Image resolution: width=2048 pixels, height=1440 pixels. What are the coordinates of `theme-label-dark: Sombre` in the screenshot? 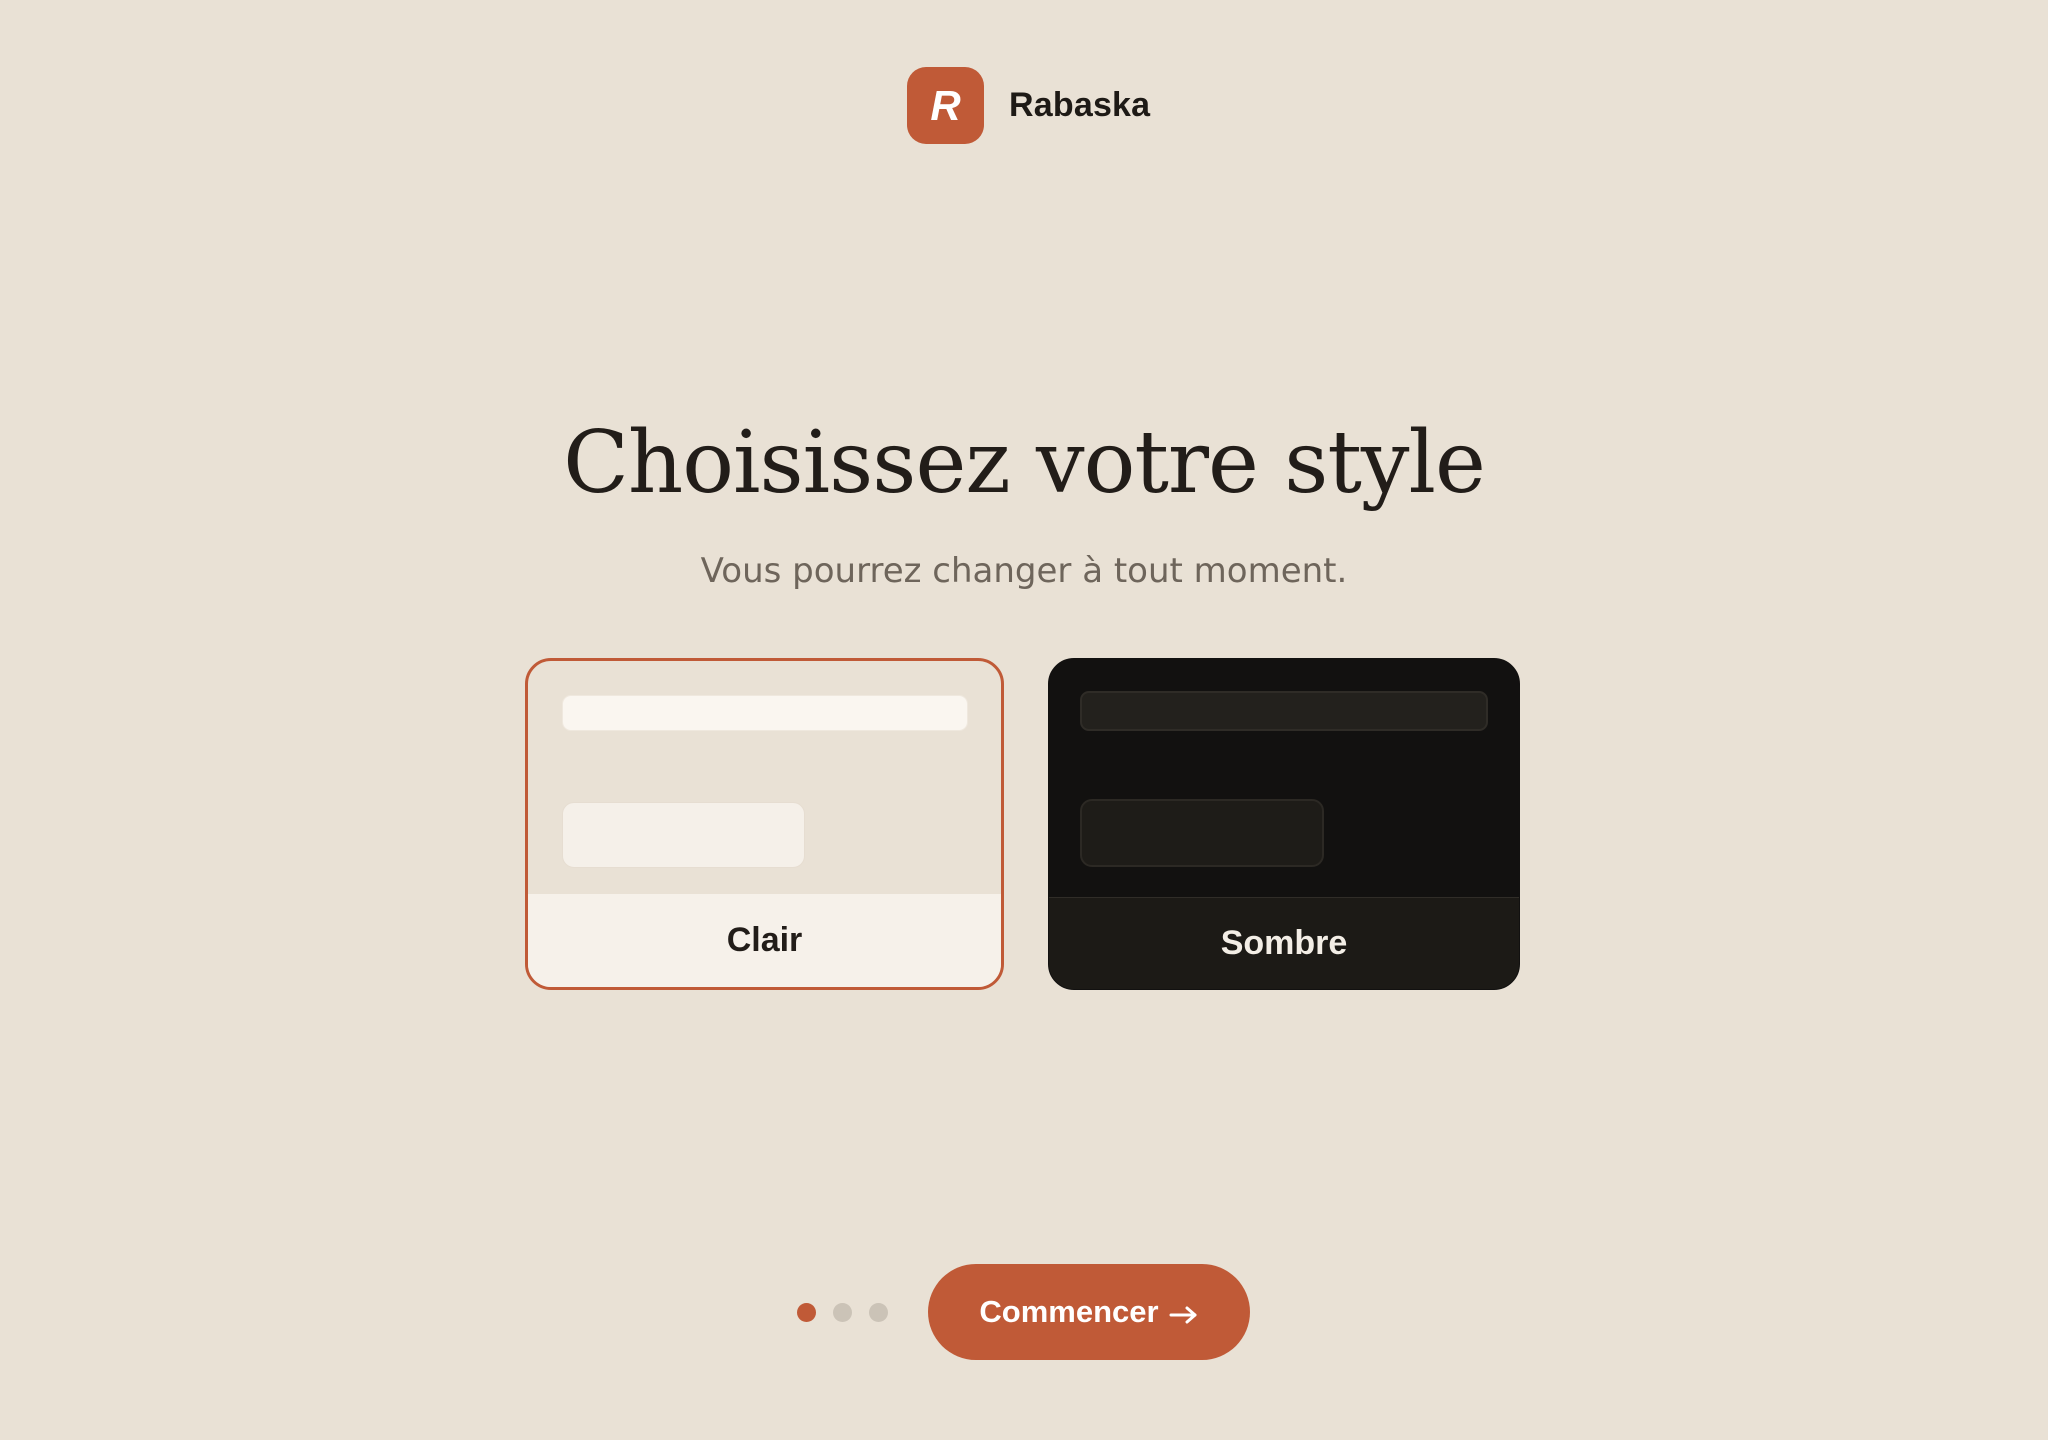 It's located at (1284, 943).